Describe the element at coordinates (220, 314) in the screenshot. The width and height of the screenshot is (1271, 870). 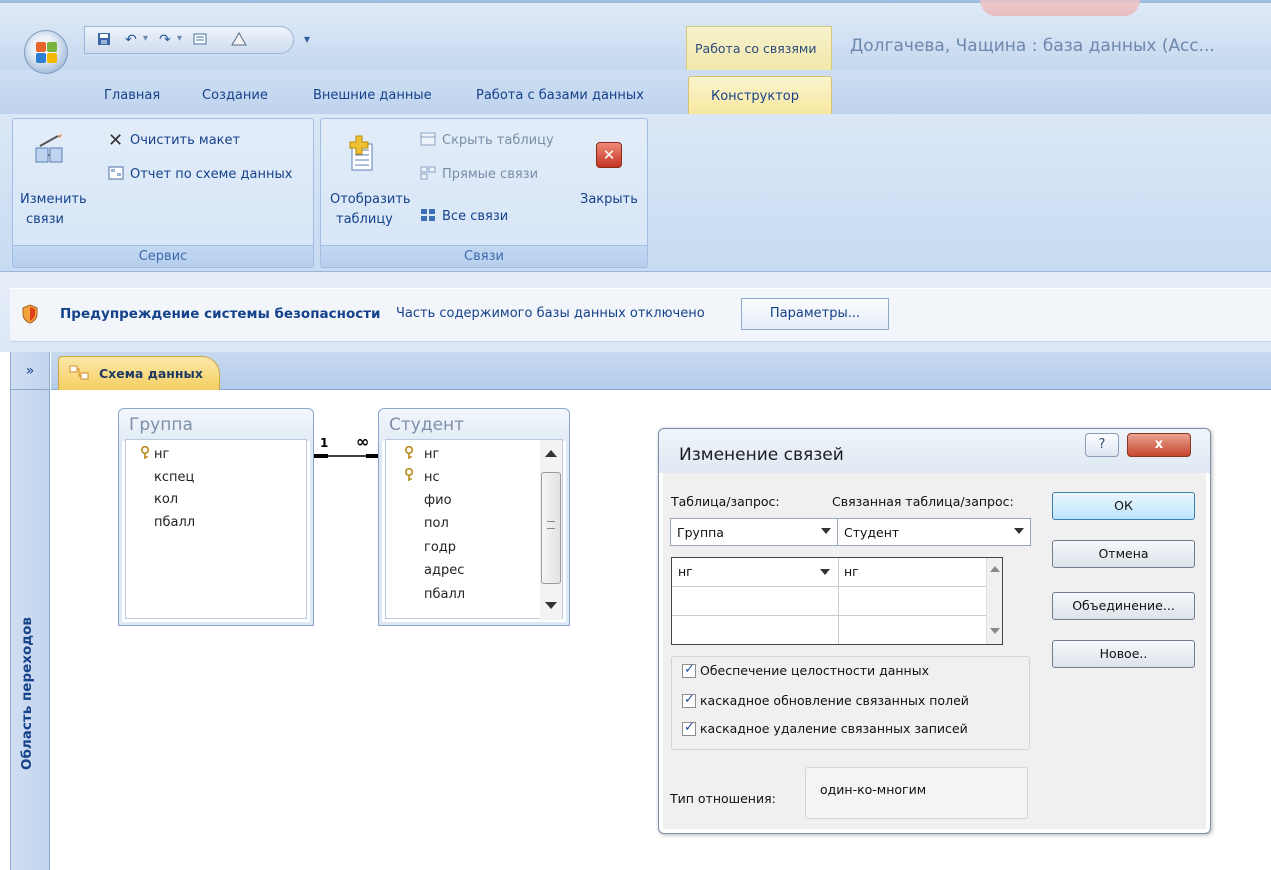
I see `security-warning-title: Предупреждение системы безопасности` at that location.